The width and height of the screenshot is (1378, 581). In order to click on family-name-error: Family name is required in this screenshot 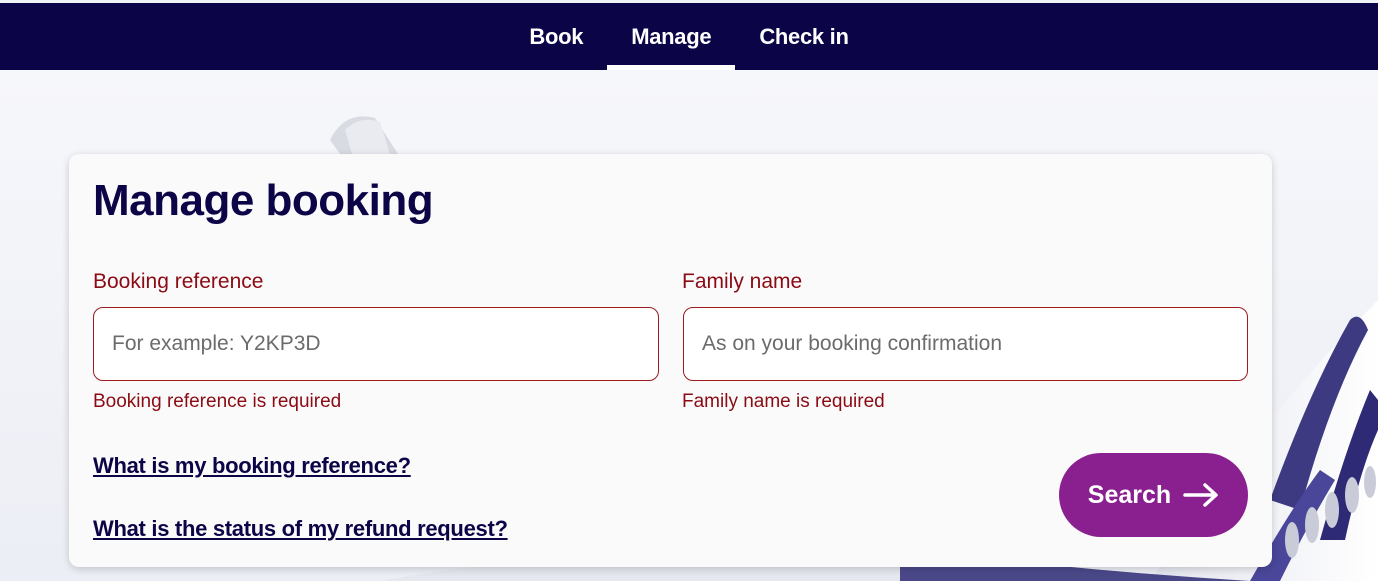, I will do `click(783, 401)`.